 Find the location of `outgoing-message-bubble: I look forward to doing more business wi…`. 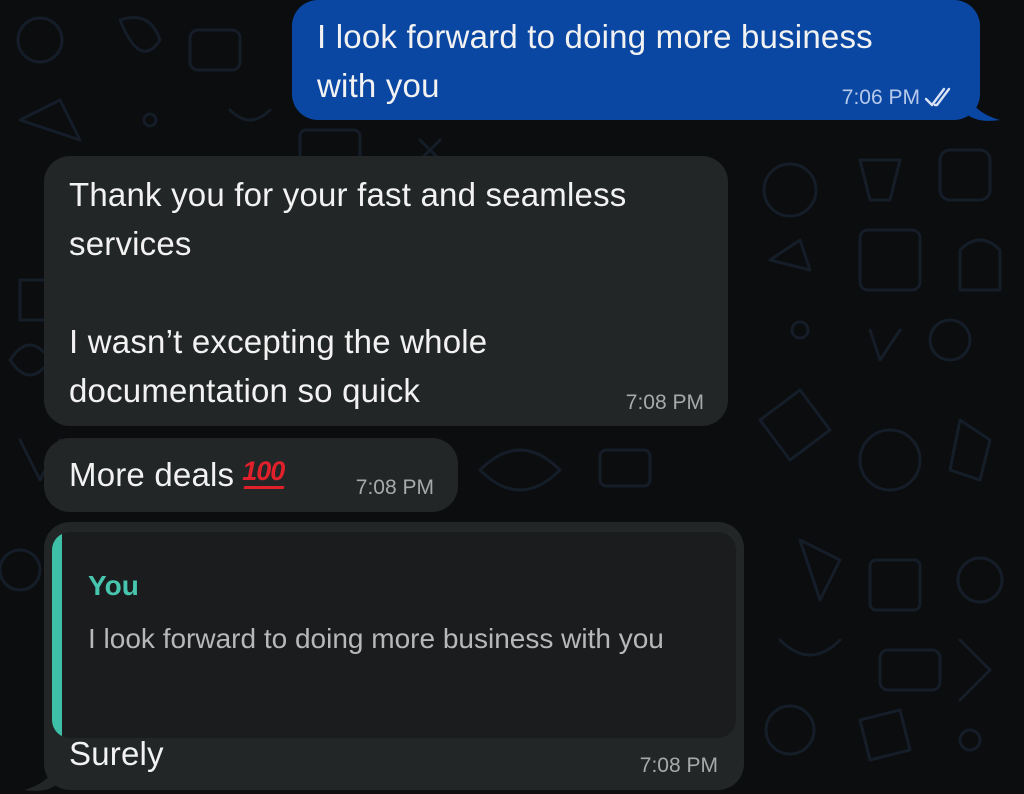

outgoing-message-bubble: I look forward to doing more business wi… is located at coordinates (636, 60).